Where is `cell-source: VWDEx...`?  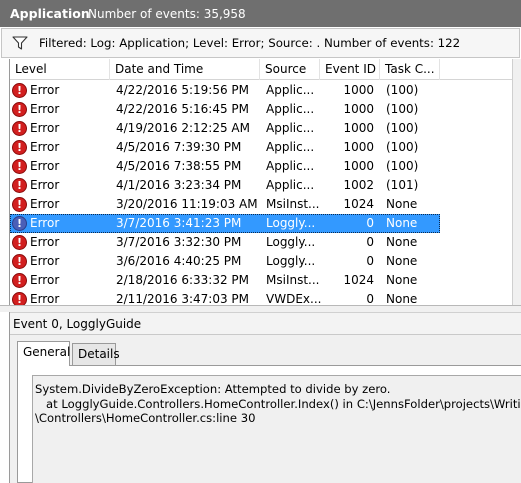
cell-source: VWDEx... is located at coordinates (294, 298).